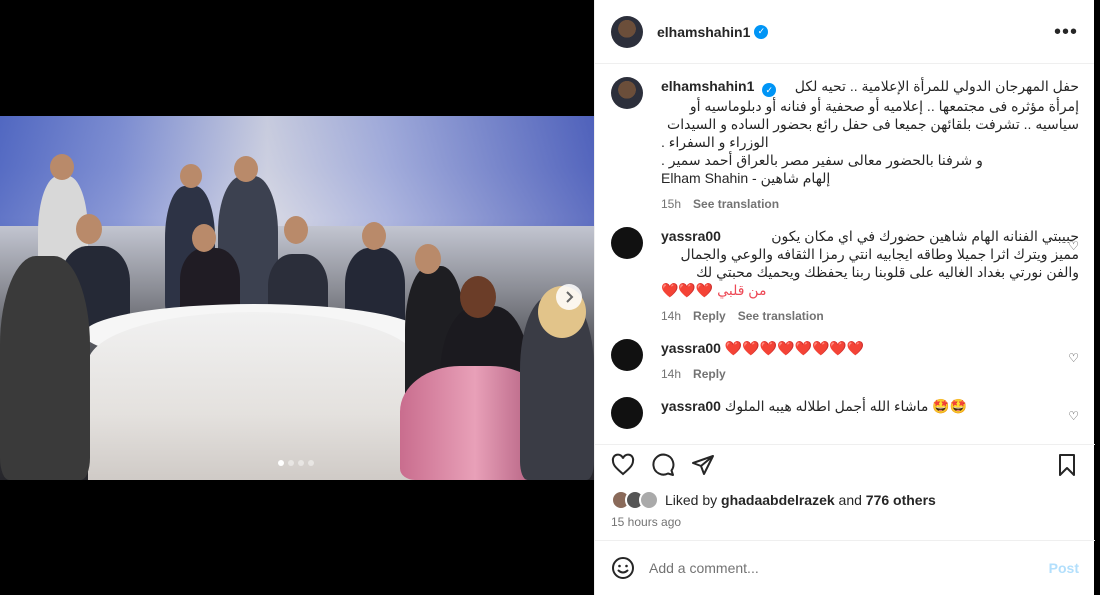 Image resolution: width=1100 pixels, height=595 pixels. I want to click on caption-username: elhamshahin1, so click(707, 86).